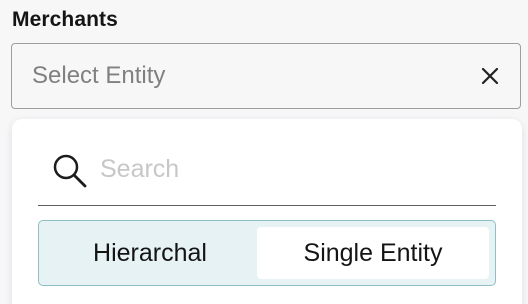 This screenshot has height=304, width=528. I want to click on field-label: Merchants, so click(65, 19).